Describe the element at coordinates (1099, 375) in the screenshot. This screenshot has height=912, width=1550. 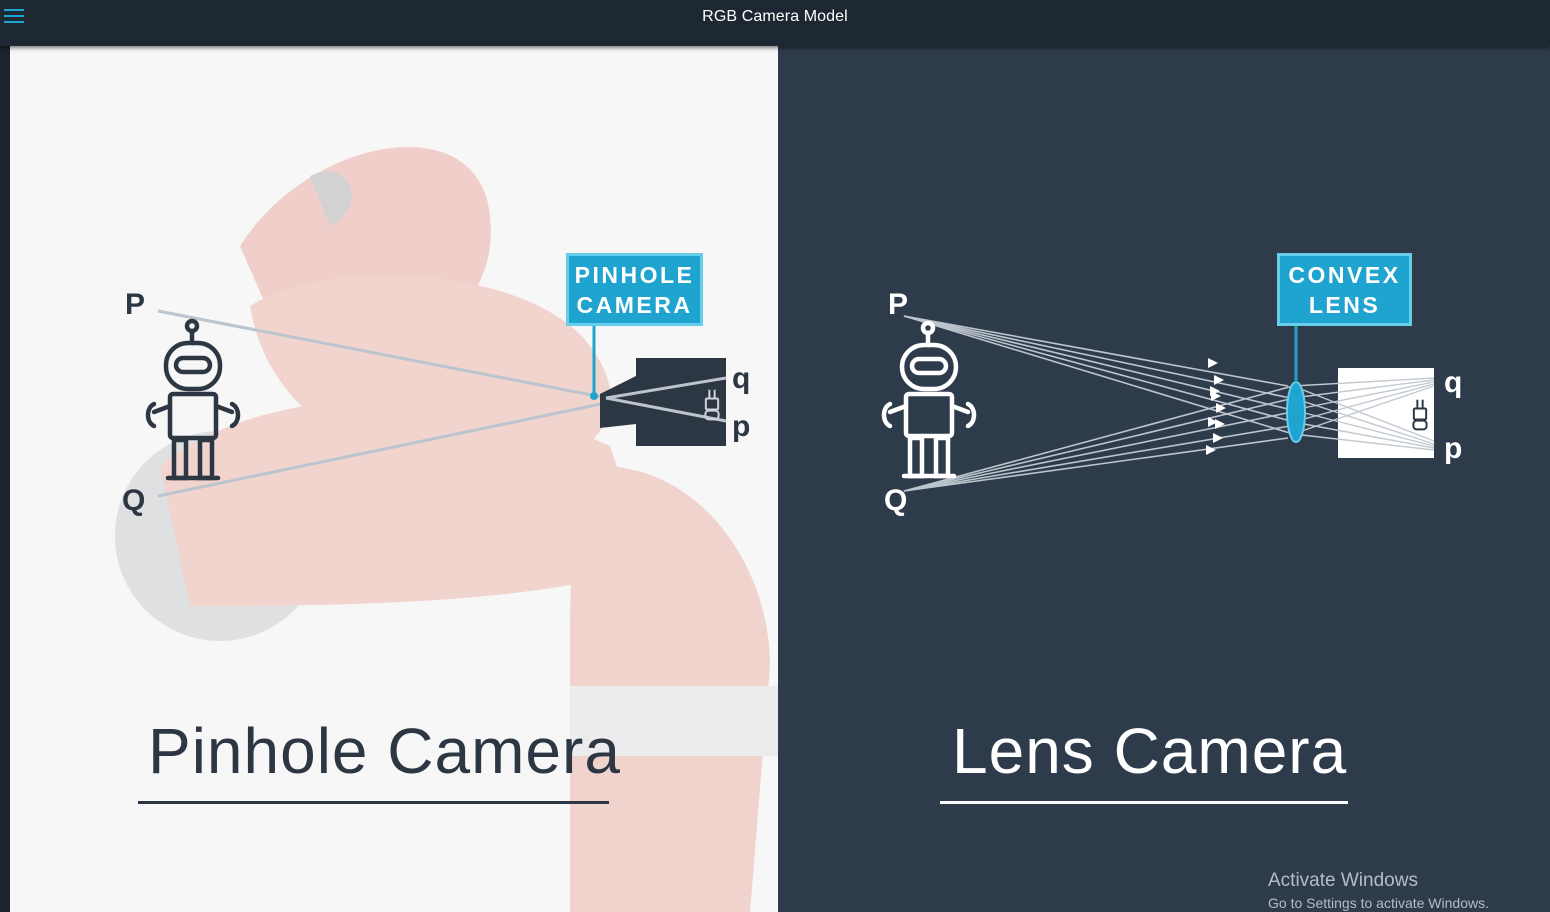
I see `rays-from-p` at that location.